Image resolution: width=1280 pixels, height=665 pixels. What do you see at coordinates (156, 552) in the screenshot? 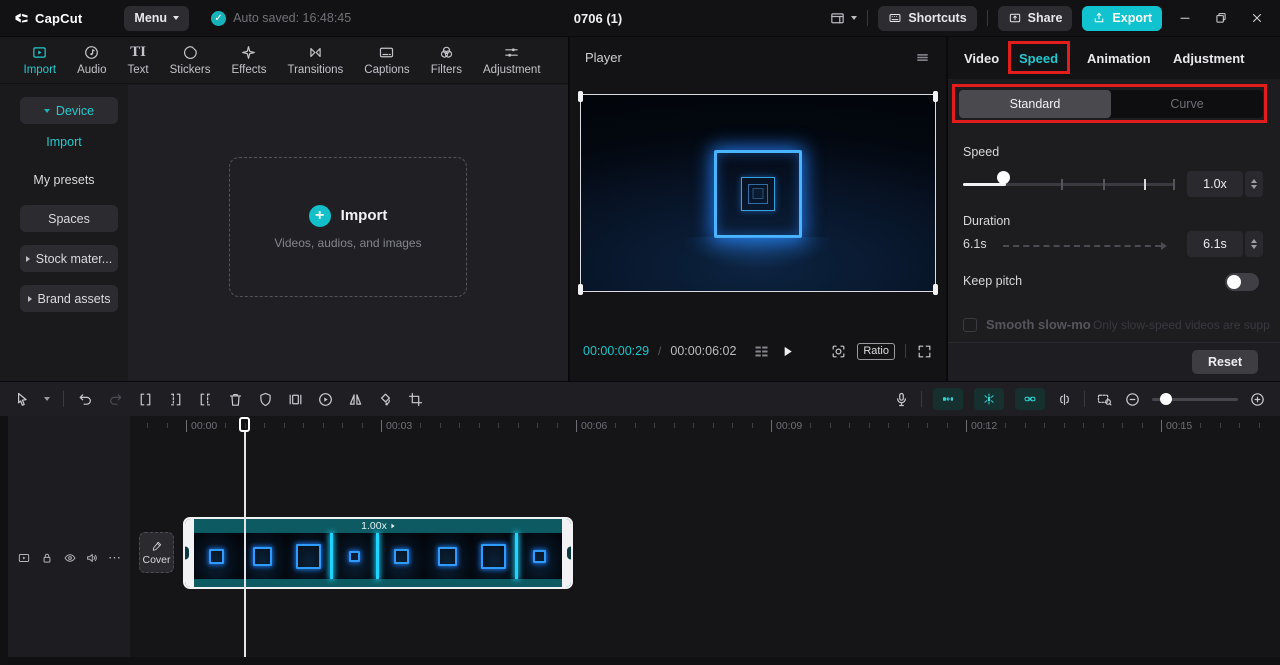
I see `cover-button: Cover` at bounding box center [156, 552].